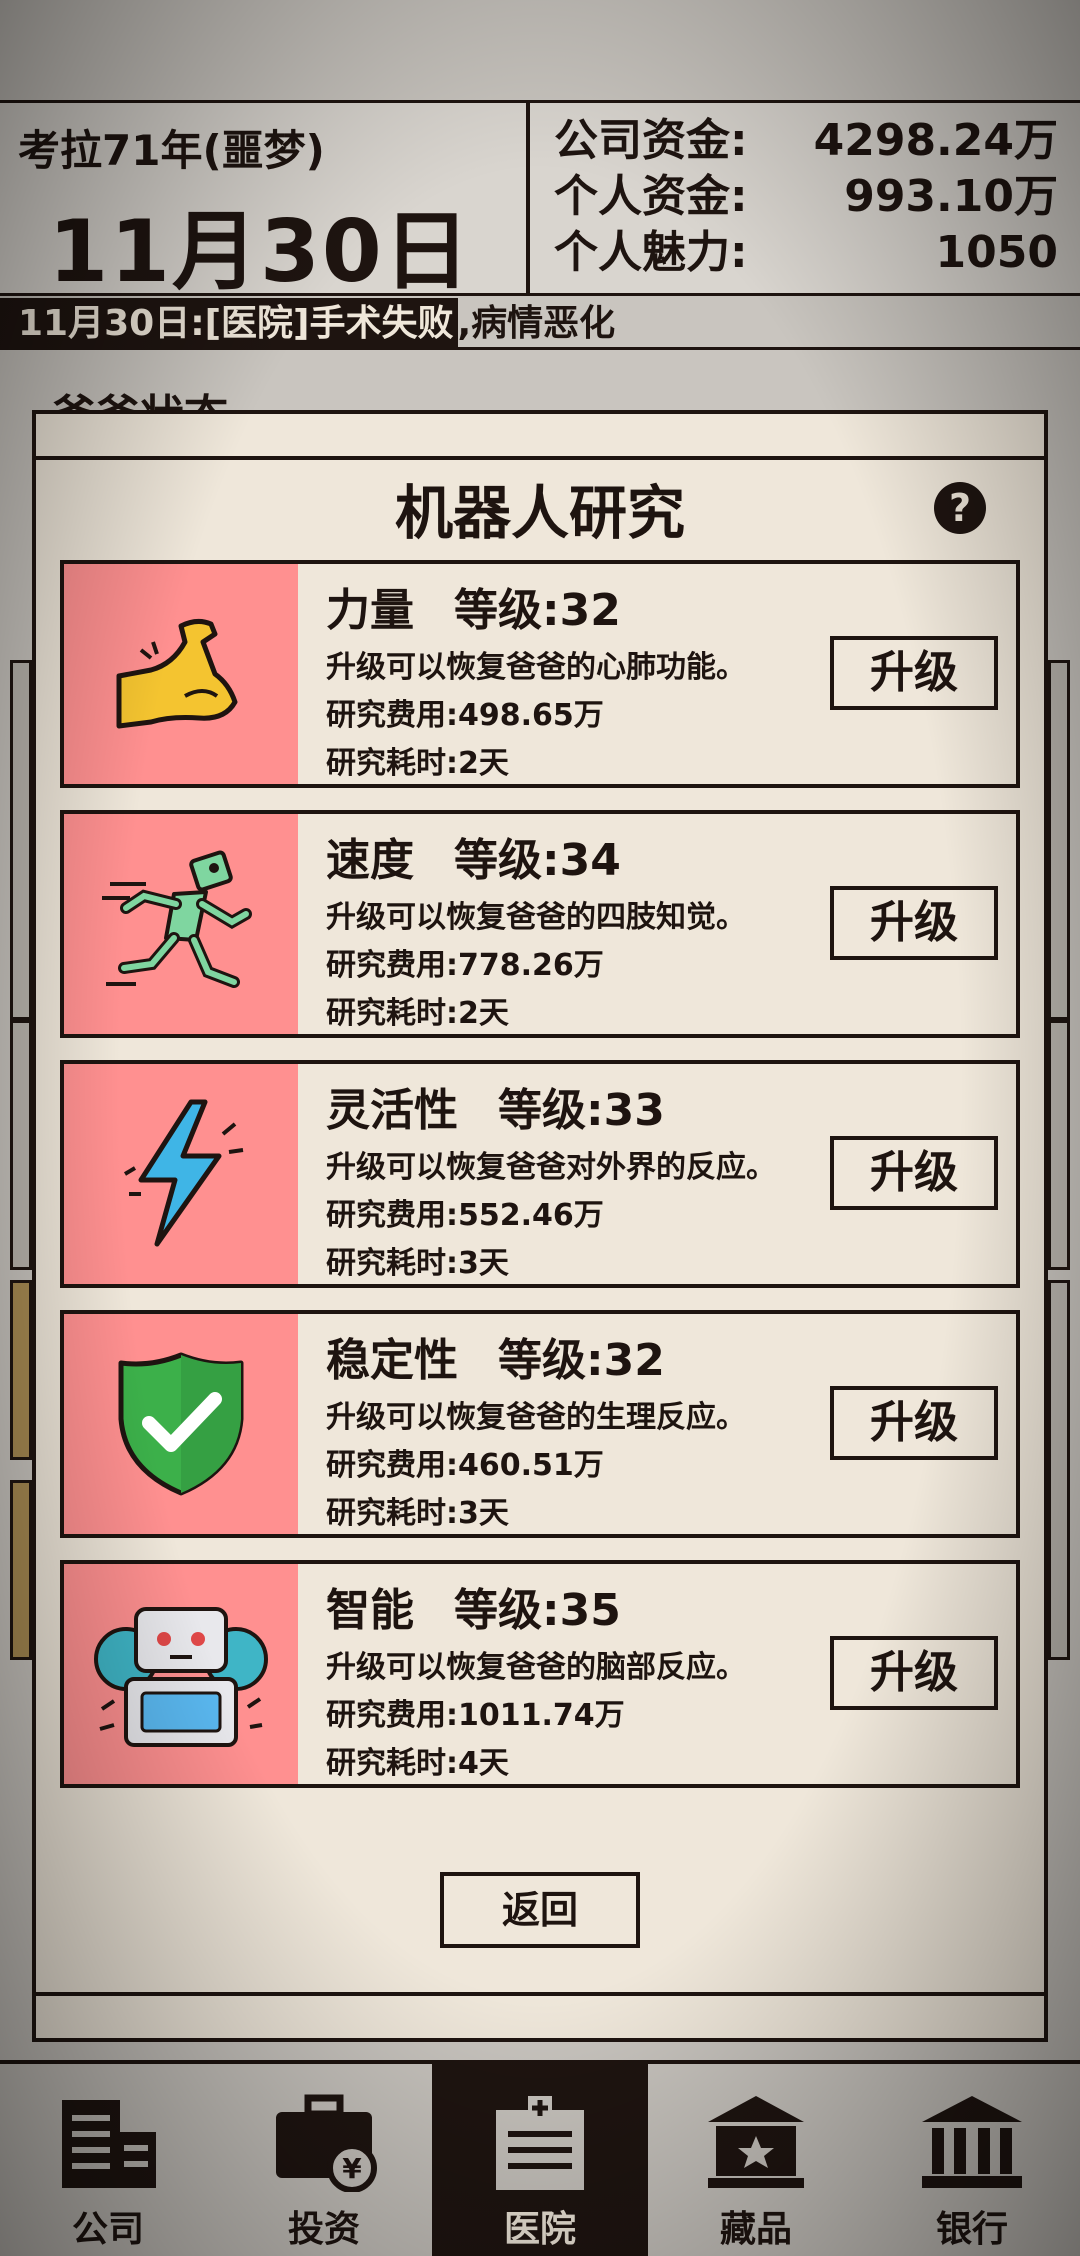  I want to click on museum-star-icon, so click(756, 2142).